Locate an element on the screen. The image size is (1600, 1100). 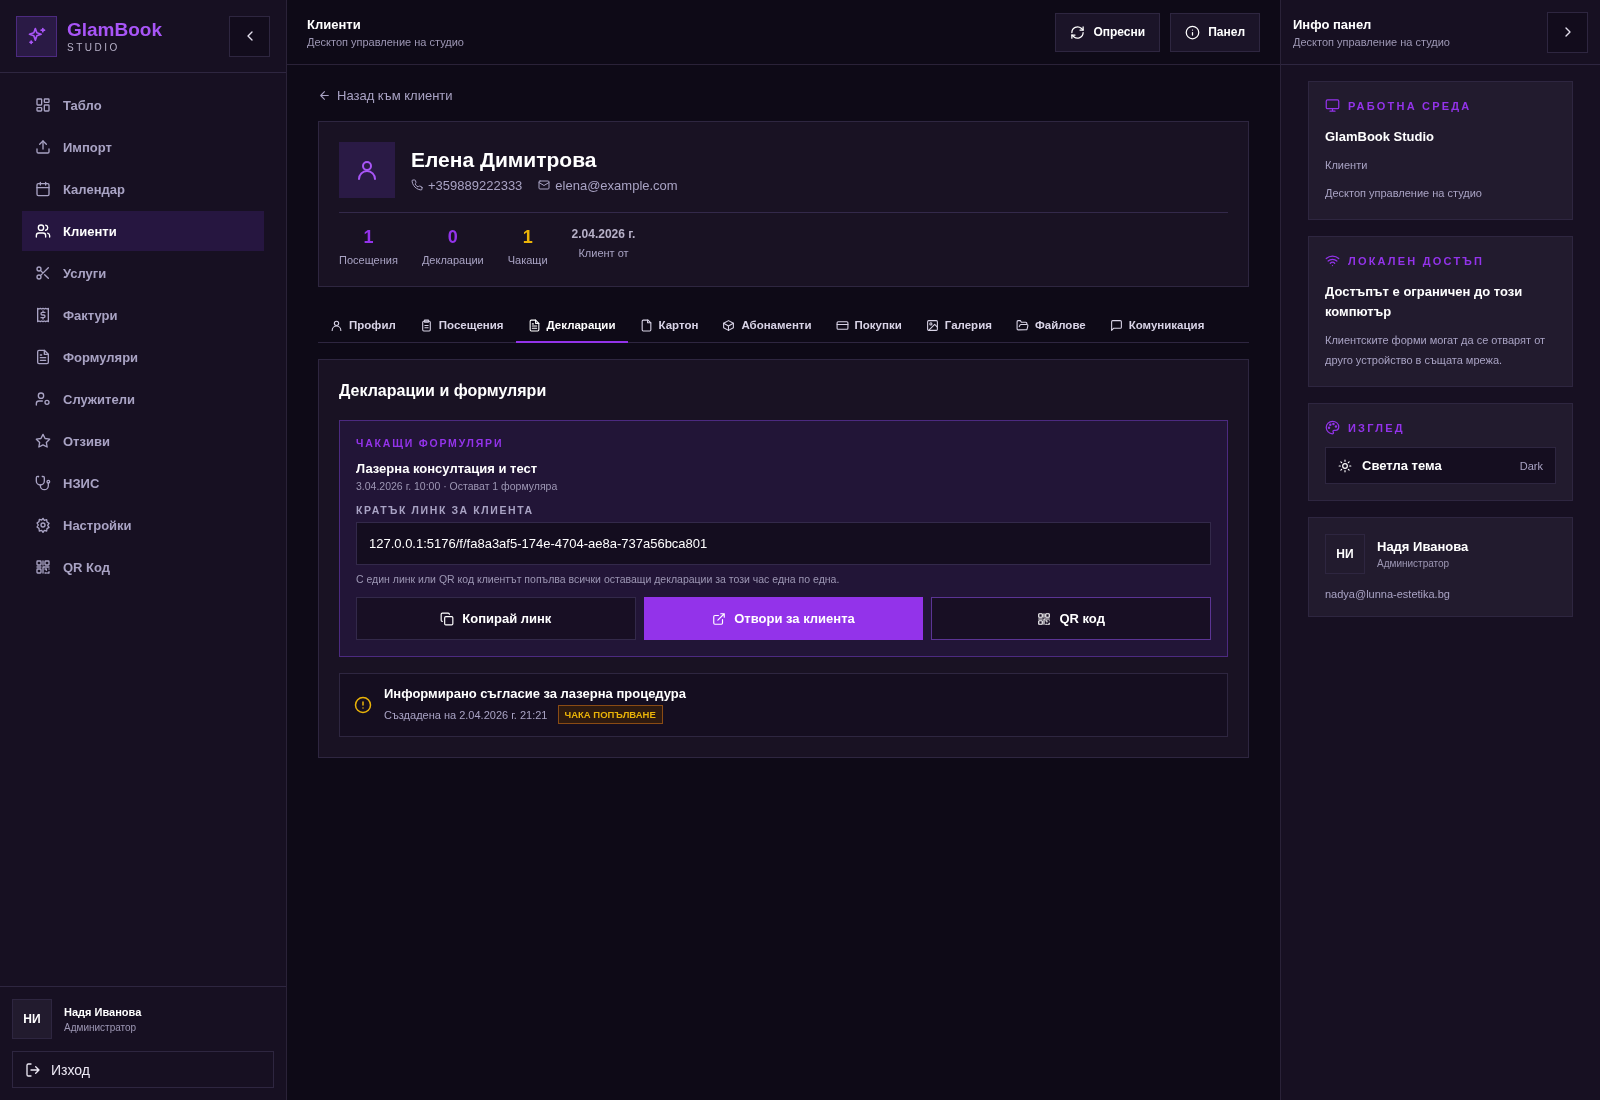
tab: Посещения is located at coordinates (461, 326).